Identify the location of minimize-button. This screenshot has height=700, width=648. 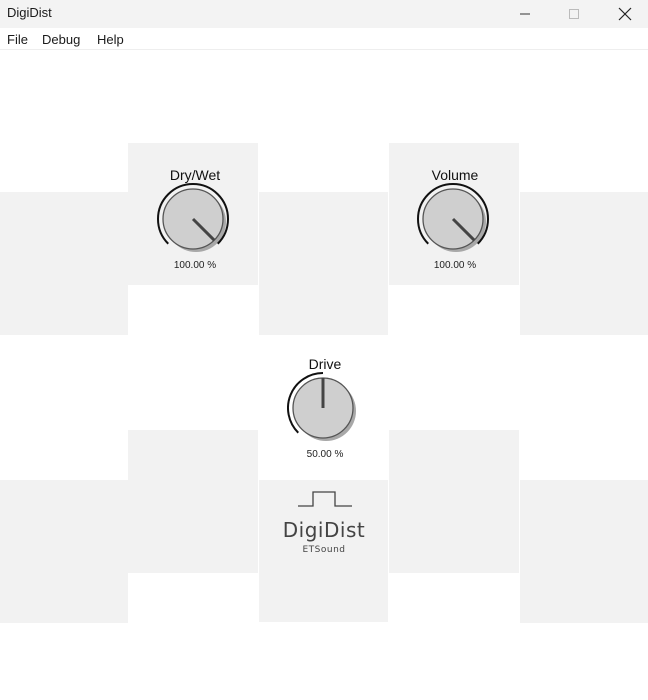
(525, 14).